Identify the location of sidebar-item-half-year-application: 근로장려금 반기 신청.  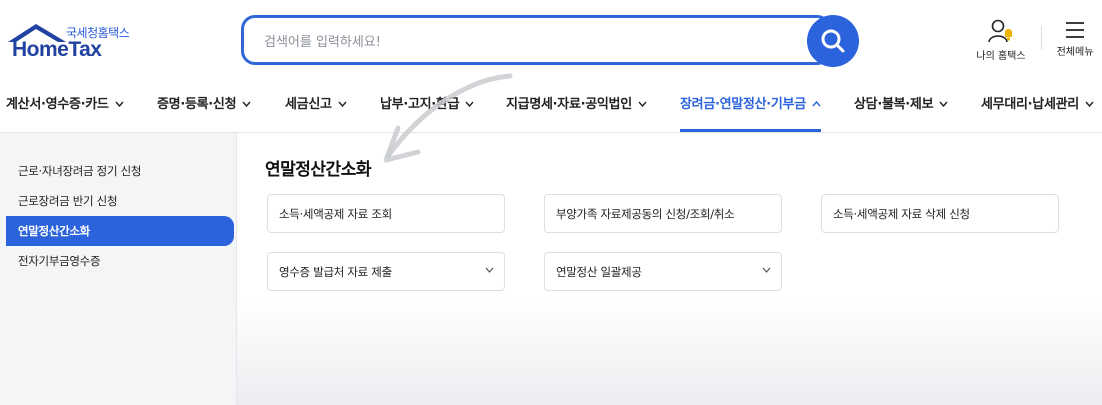
(120, 201).